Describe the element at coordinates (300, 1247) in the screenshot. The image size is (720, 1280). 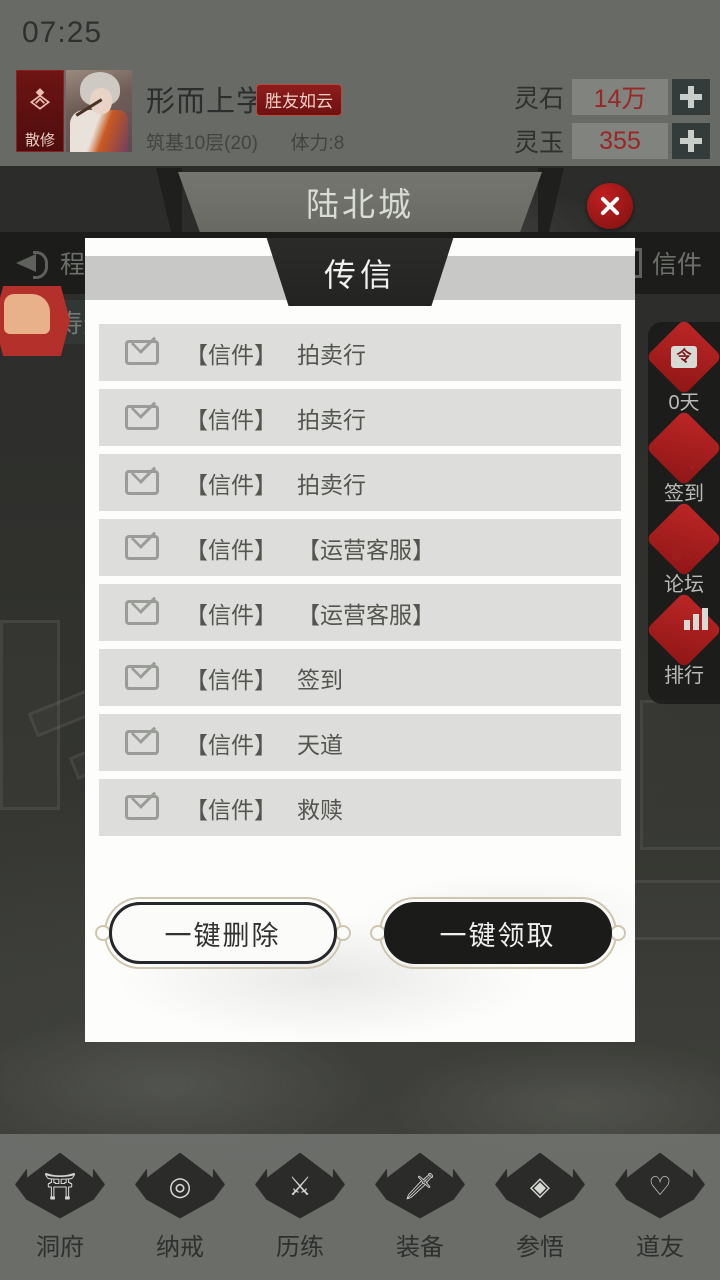
I see `nav-item-label: 历练` at that location.